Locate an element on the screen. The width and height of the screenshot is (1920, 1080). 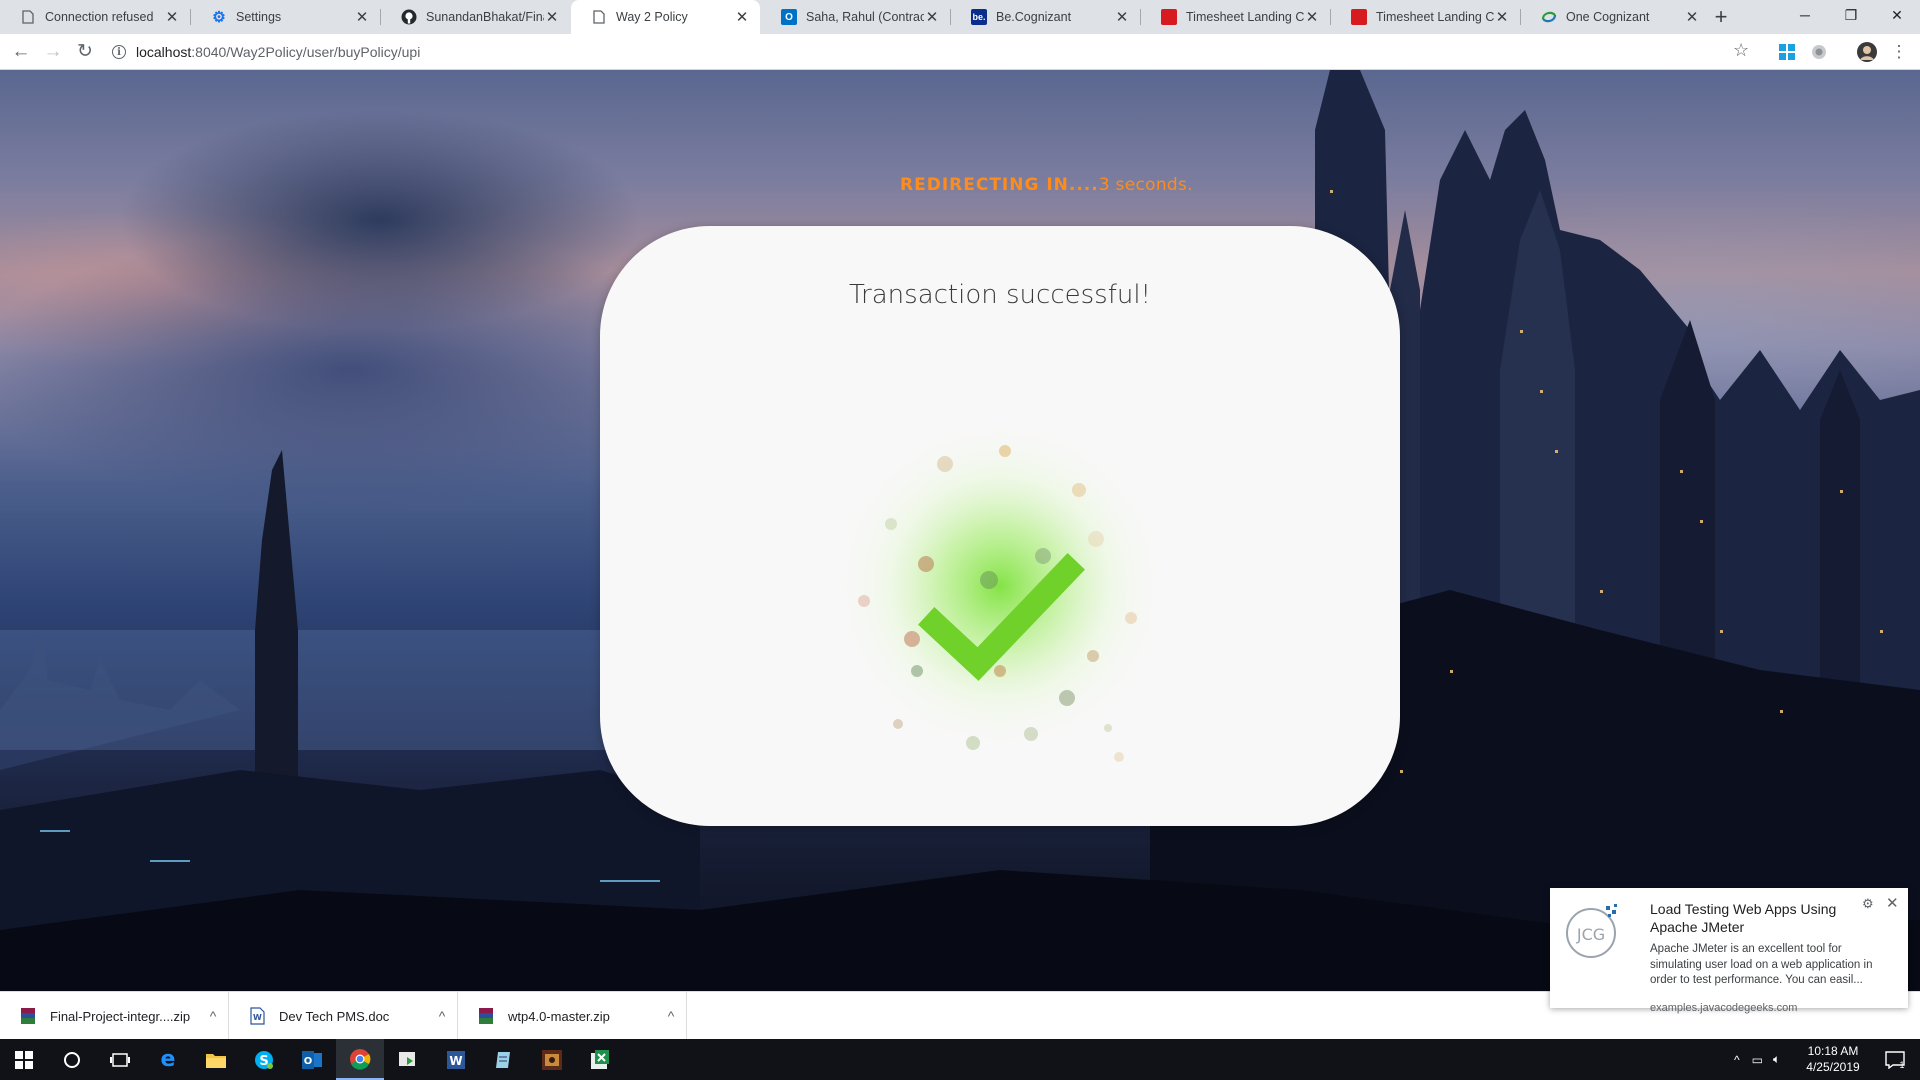
taskbar-word: W is located at coordinates (456, 1059).